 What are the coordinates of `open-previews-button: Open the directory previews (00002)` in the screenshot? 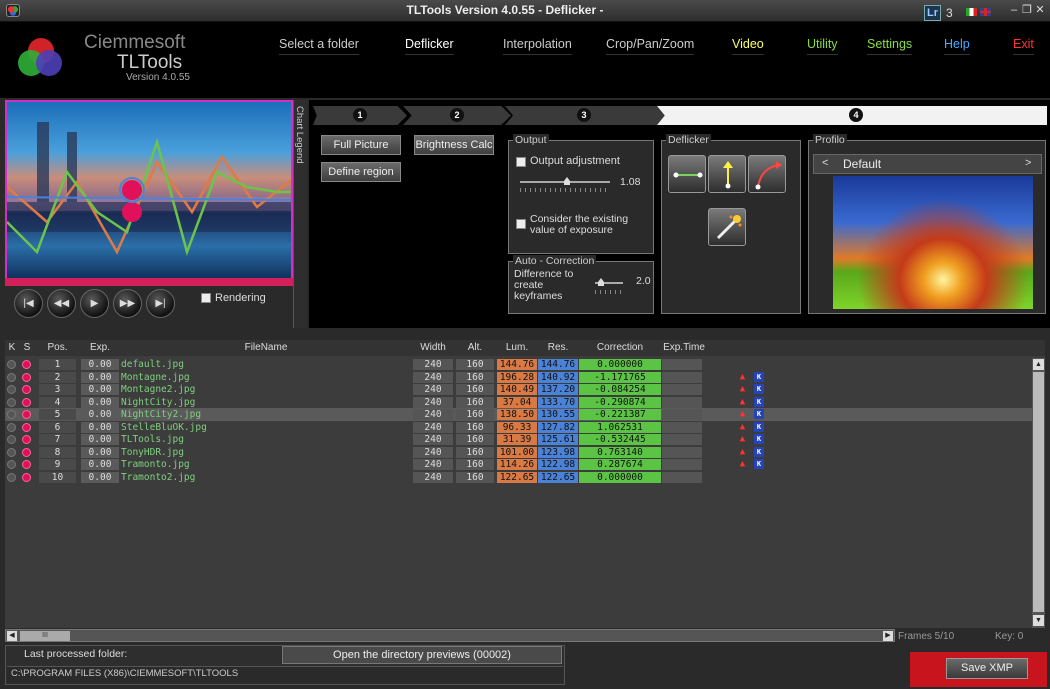 It's located at (422, 655).